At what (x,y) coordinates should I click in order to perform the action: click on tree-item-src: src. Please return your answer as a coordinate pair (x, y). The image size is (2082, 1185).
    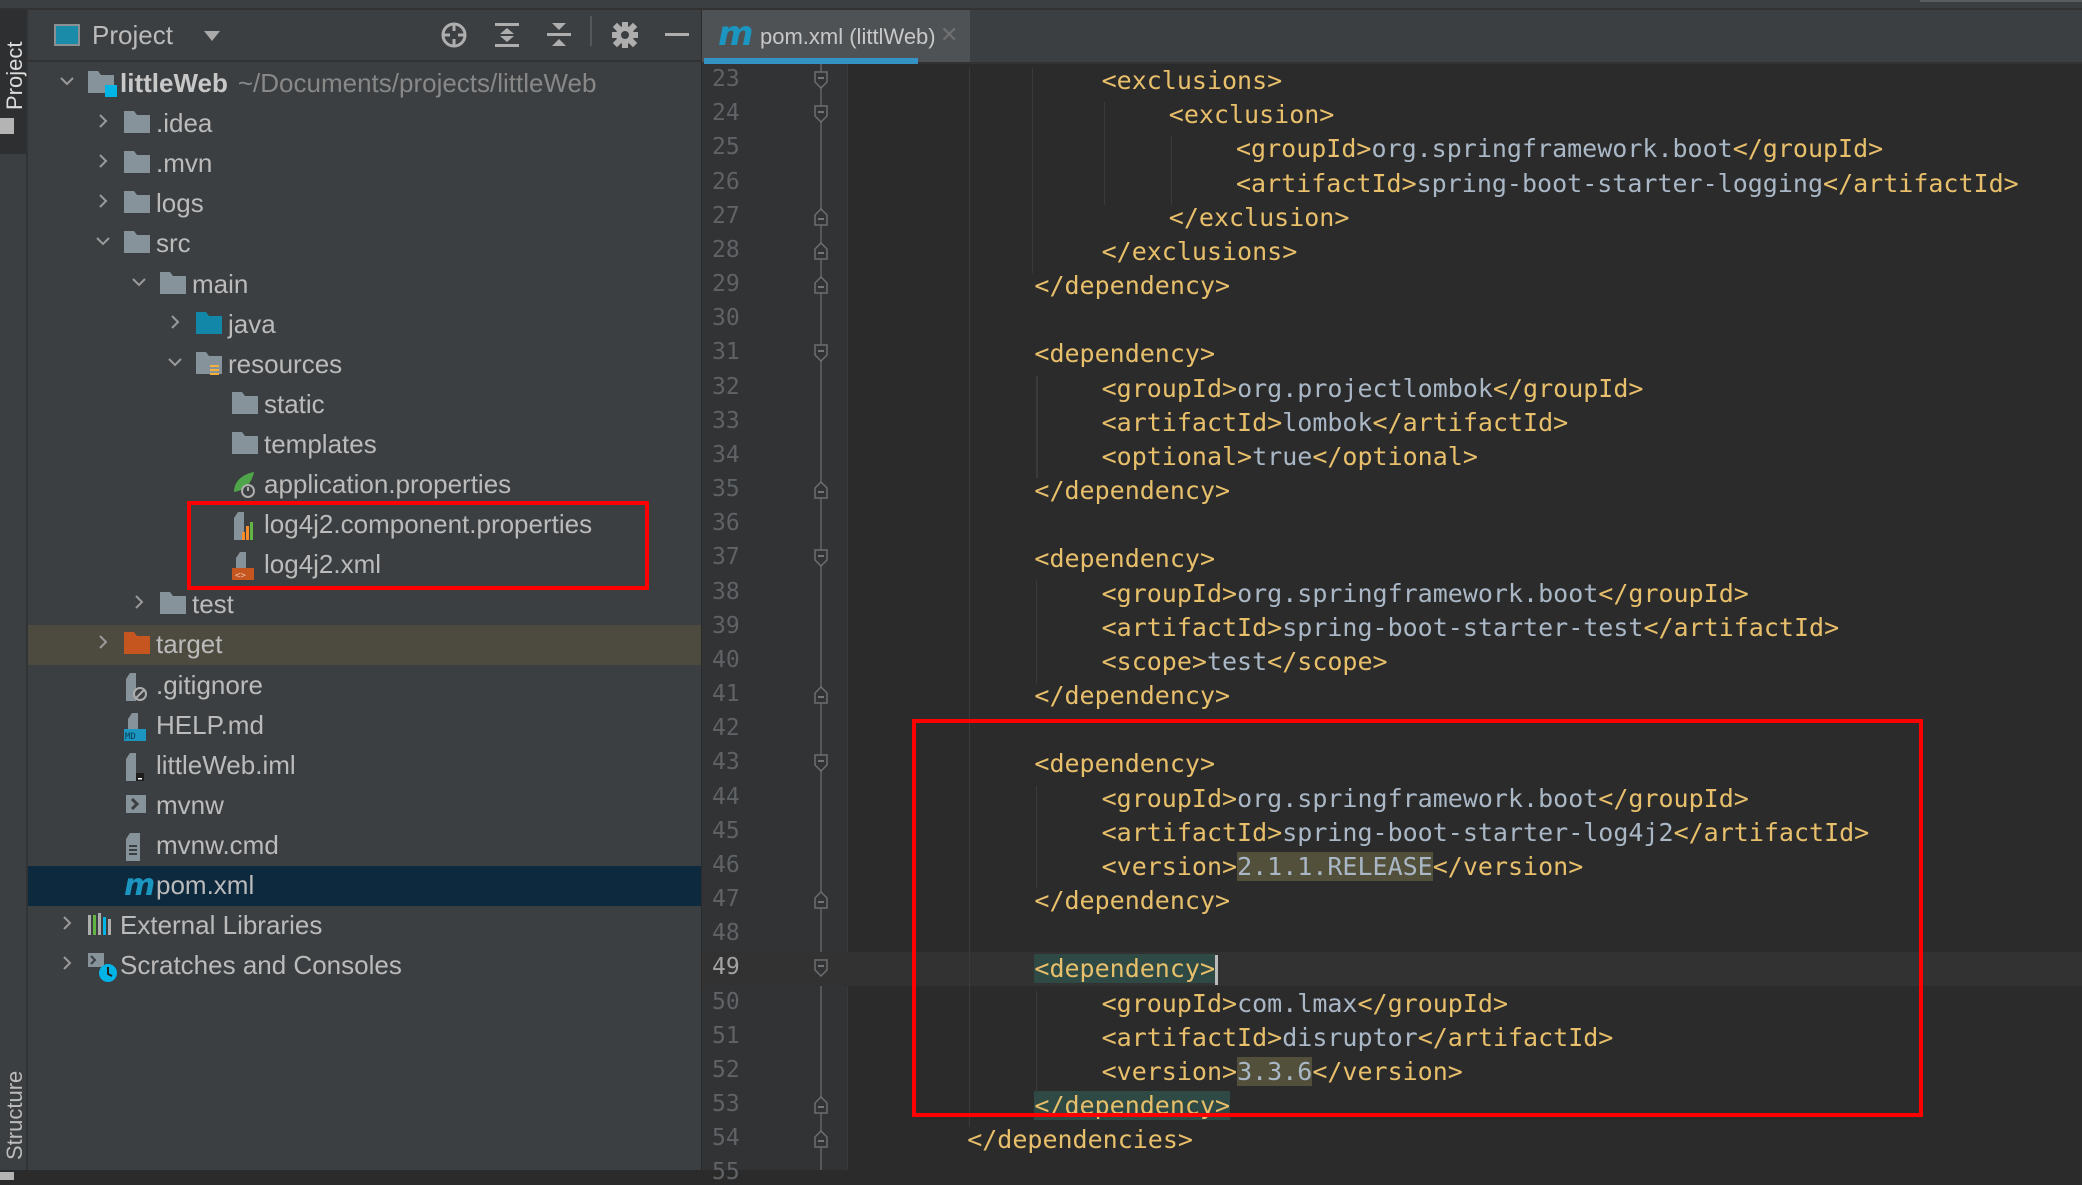
    Looking at the image, I should click on (364, 244).